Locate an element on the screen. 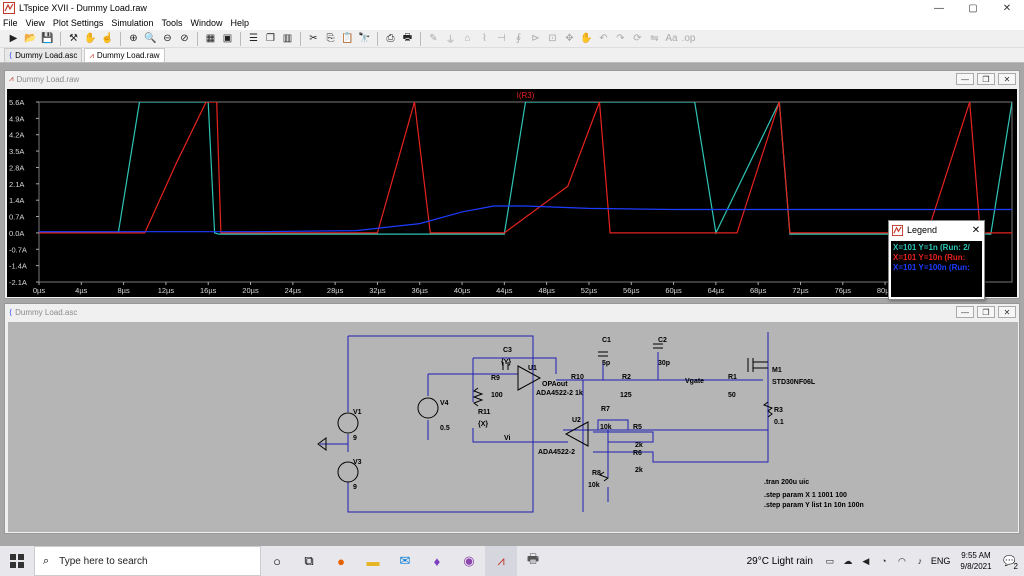 The height and width of the screenshot is (576, 1024). waveform-window-titlebar: ⩘ Dummy Load.raw — ❐ ✕ is located at coordinates (512, 79).